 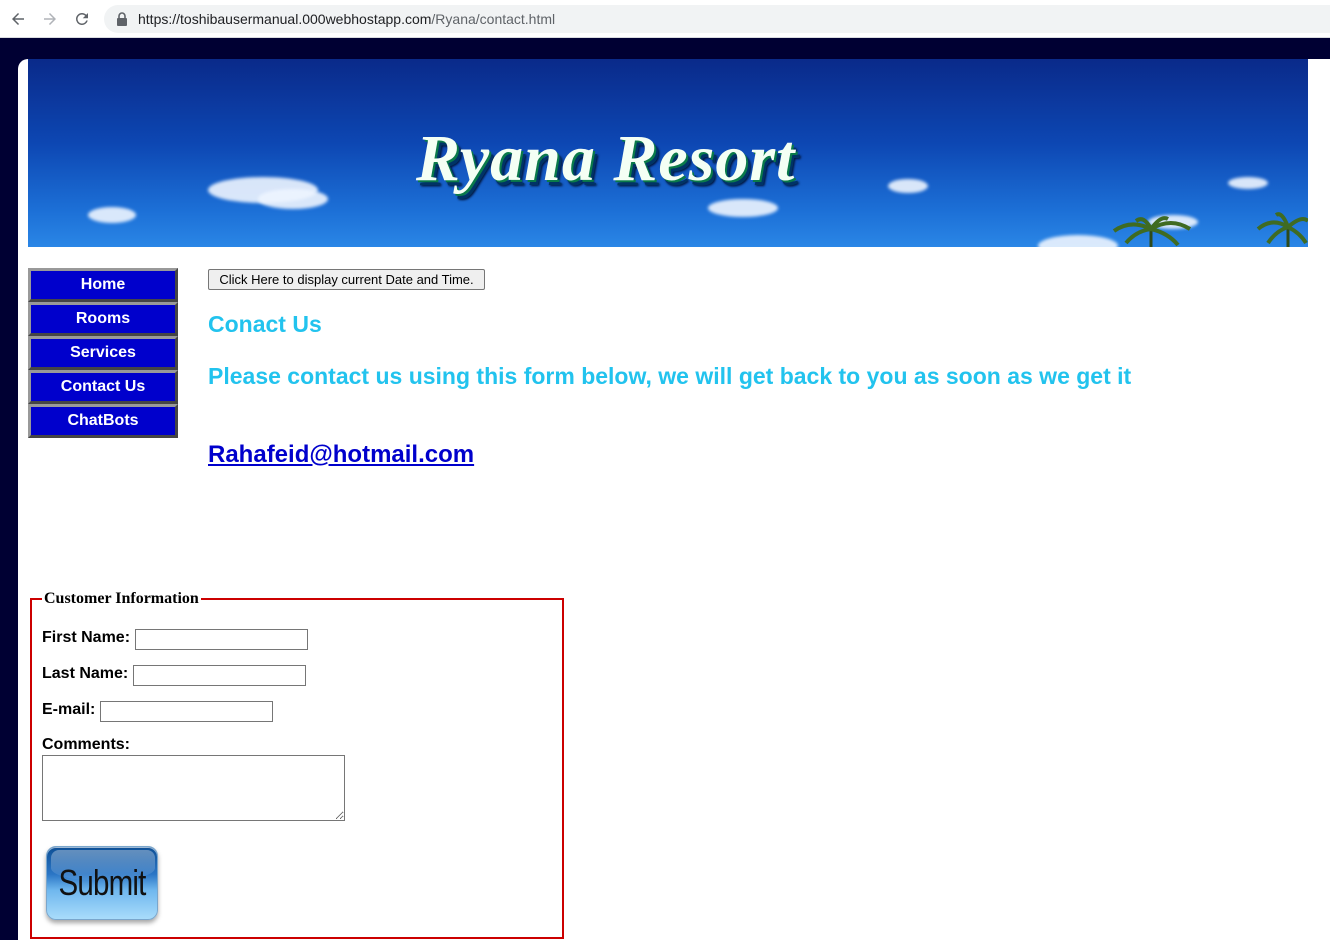 I want to click on reload-icon, so click(x=82, y=19).